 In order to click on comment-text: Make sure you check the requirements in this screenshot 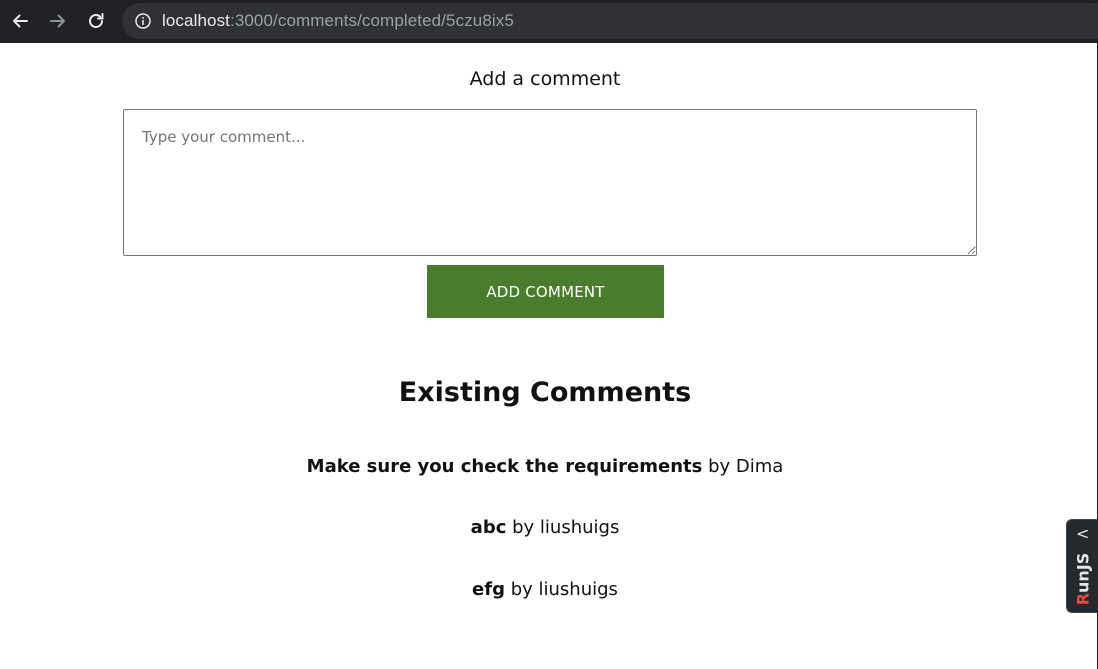, I will do `click(504, 466)`.